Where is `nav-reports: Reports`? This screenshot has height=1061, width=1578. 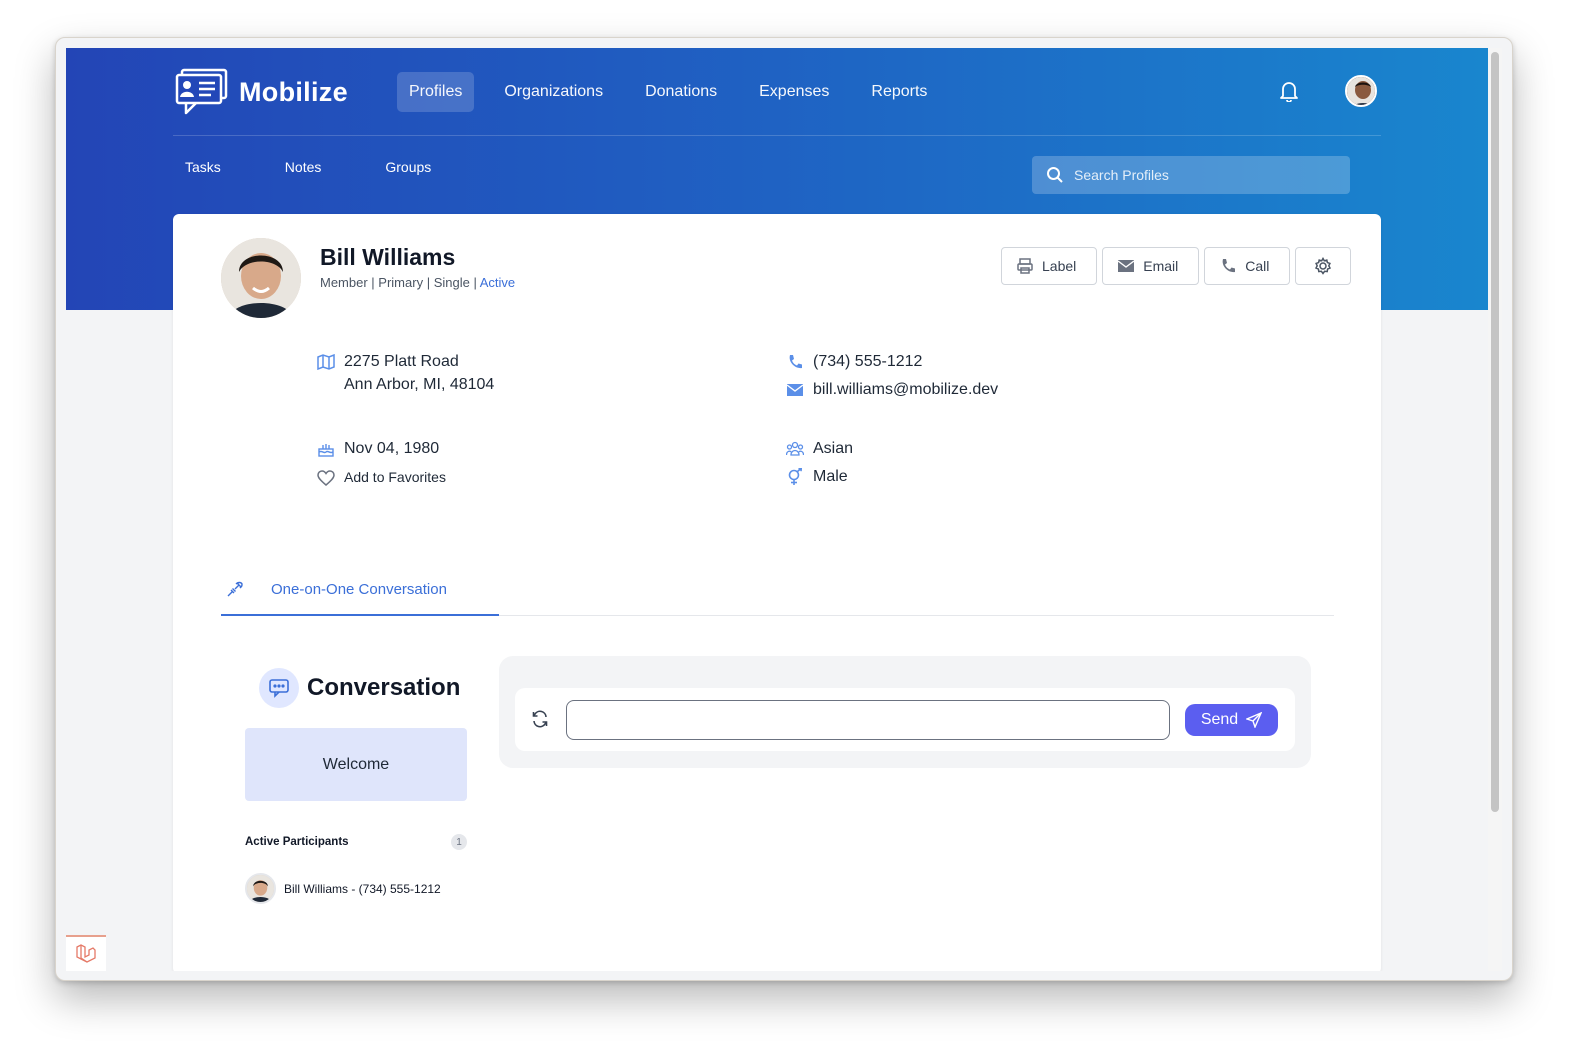 nav-reports: Reports is located at coordinates (899, 92).